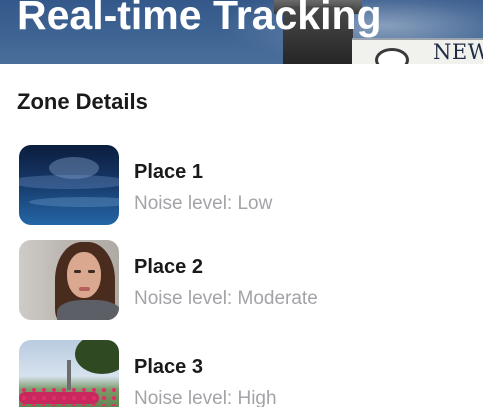  What do you see at coordinates (82, 101) in the screenshot?
I see `section-title: Zone Details` at bounding box center [82, 101].